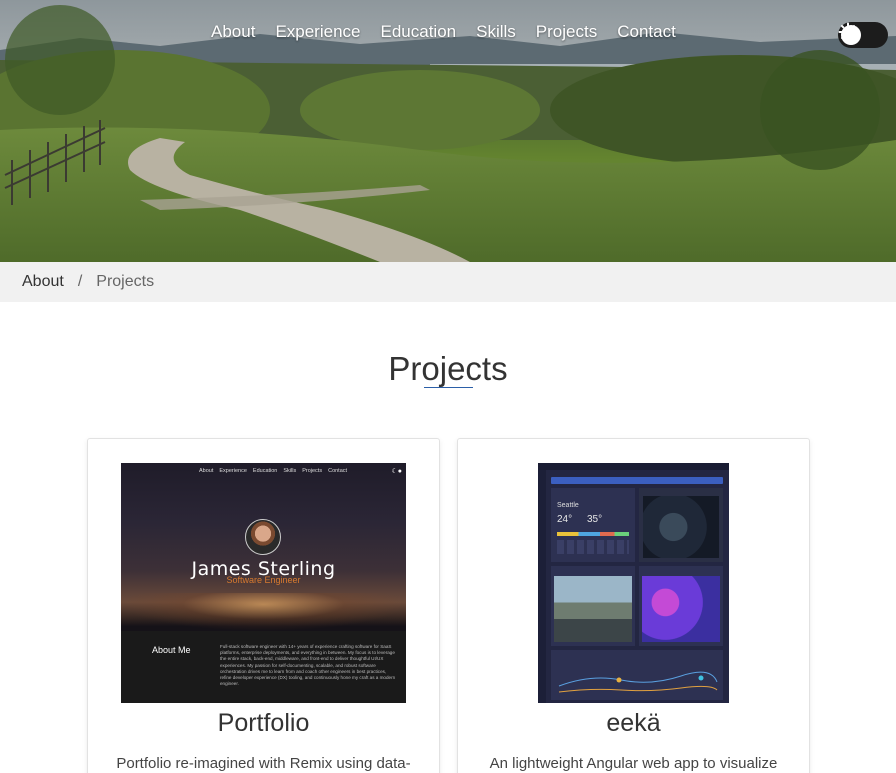 This screenshot has height=773, width=896. What do you see at coordinates (233, 471) in the screenshot?
I see `thumbnail-nav-item: Experience` at bounding box center [233, 471].